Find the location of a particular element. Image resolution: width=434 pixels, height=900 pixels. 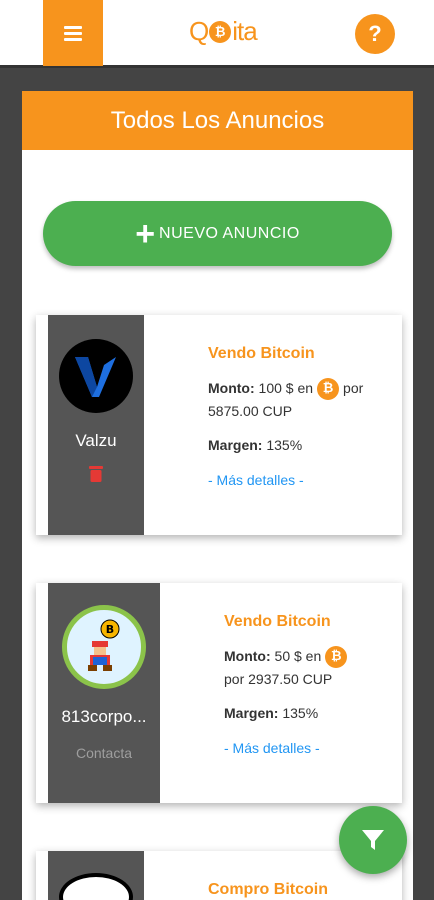

delete-button is located at coordinates (96, 476).